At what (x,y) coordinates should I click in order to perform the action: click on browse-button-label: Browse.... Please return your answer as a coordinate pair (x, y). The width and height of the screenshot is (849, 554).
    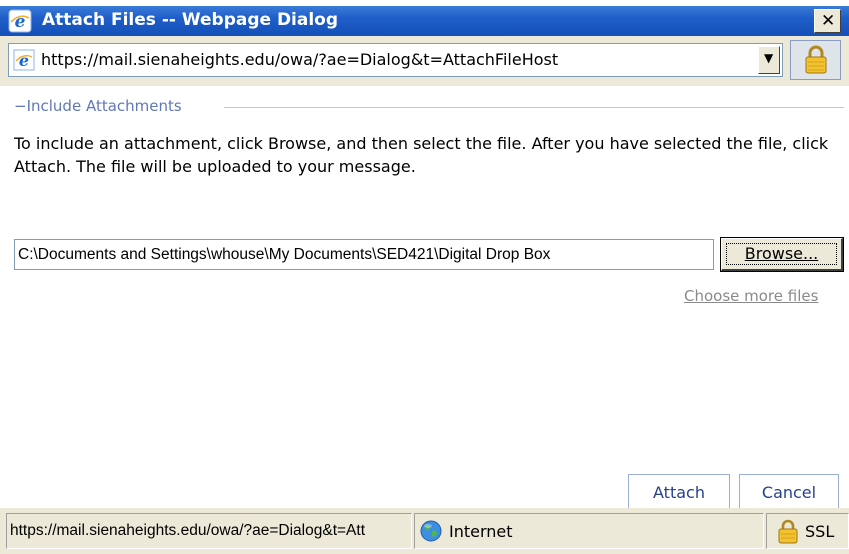
    Looking at the image, I should click on (781, 253).